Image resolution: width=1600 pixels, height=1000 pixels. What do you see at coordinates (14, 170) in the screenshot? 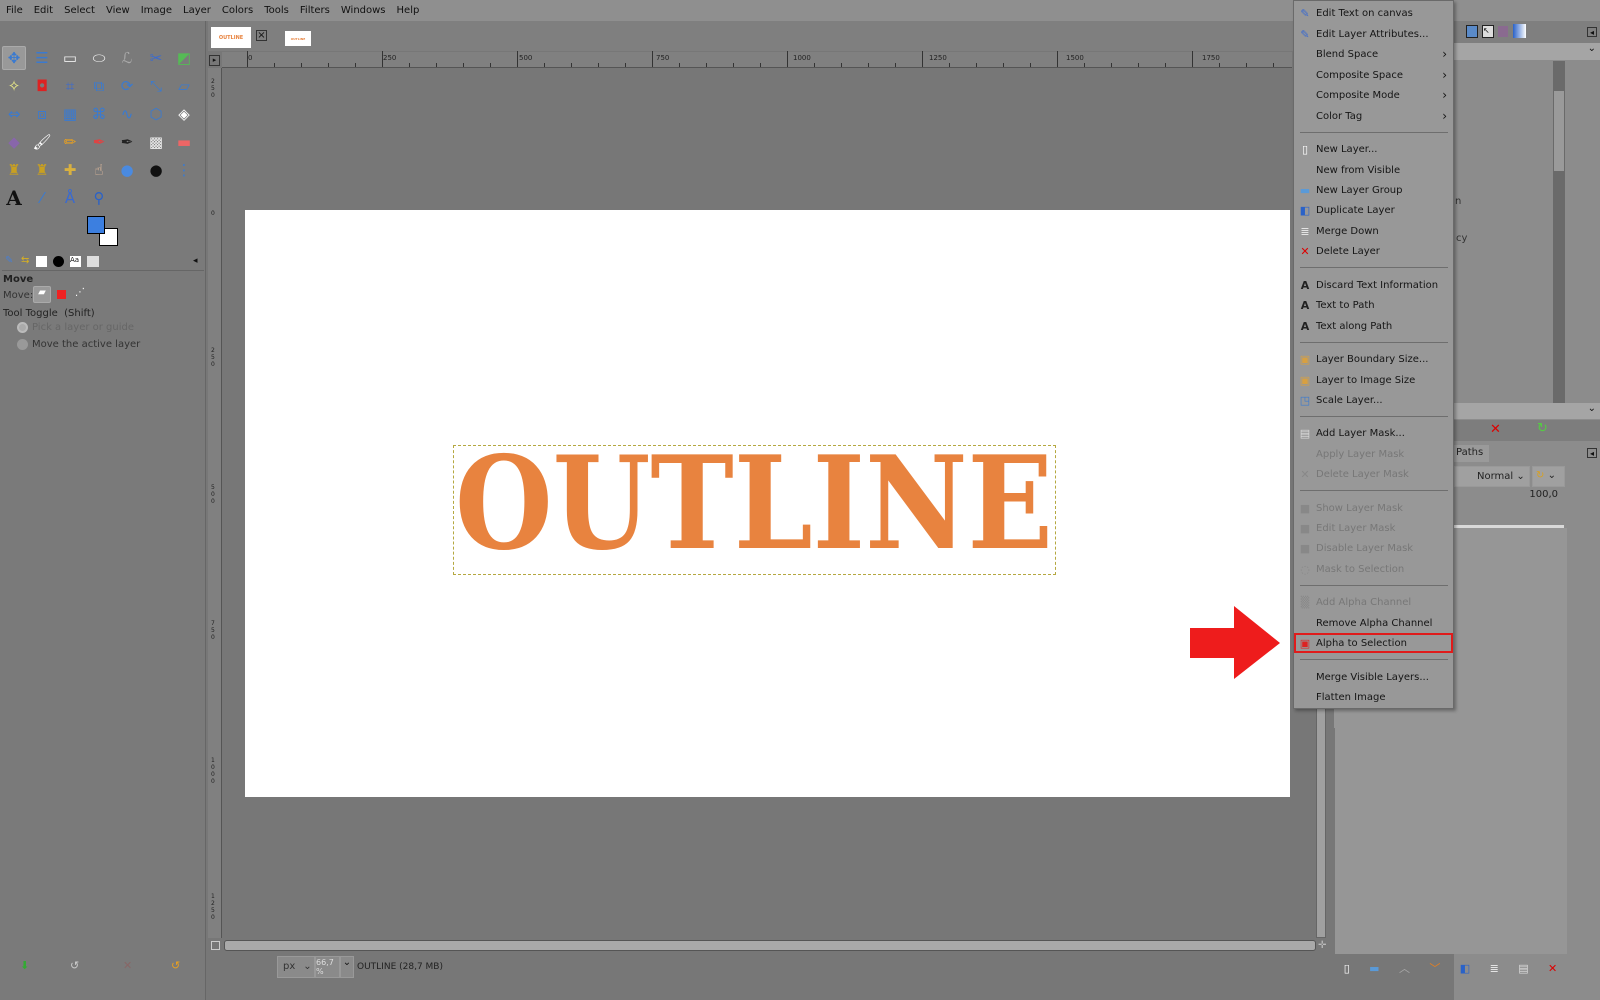
I see `clone-icon: ♜` at bounding box center [14, 170].